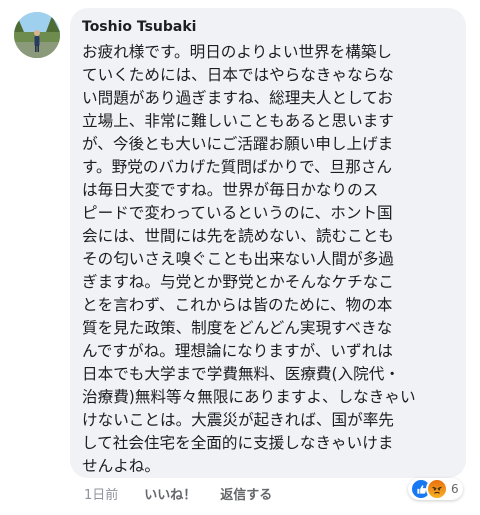  Describe the element at coordinates (170, 493) in the screenshot. I see `like-button: いいね！` at that location.